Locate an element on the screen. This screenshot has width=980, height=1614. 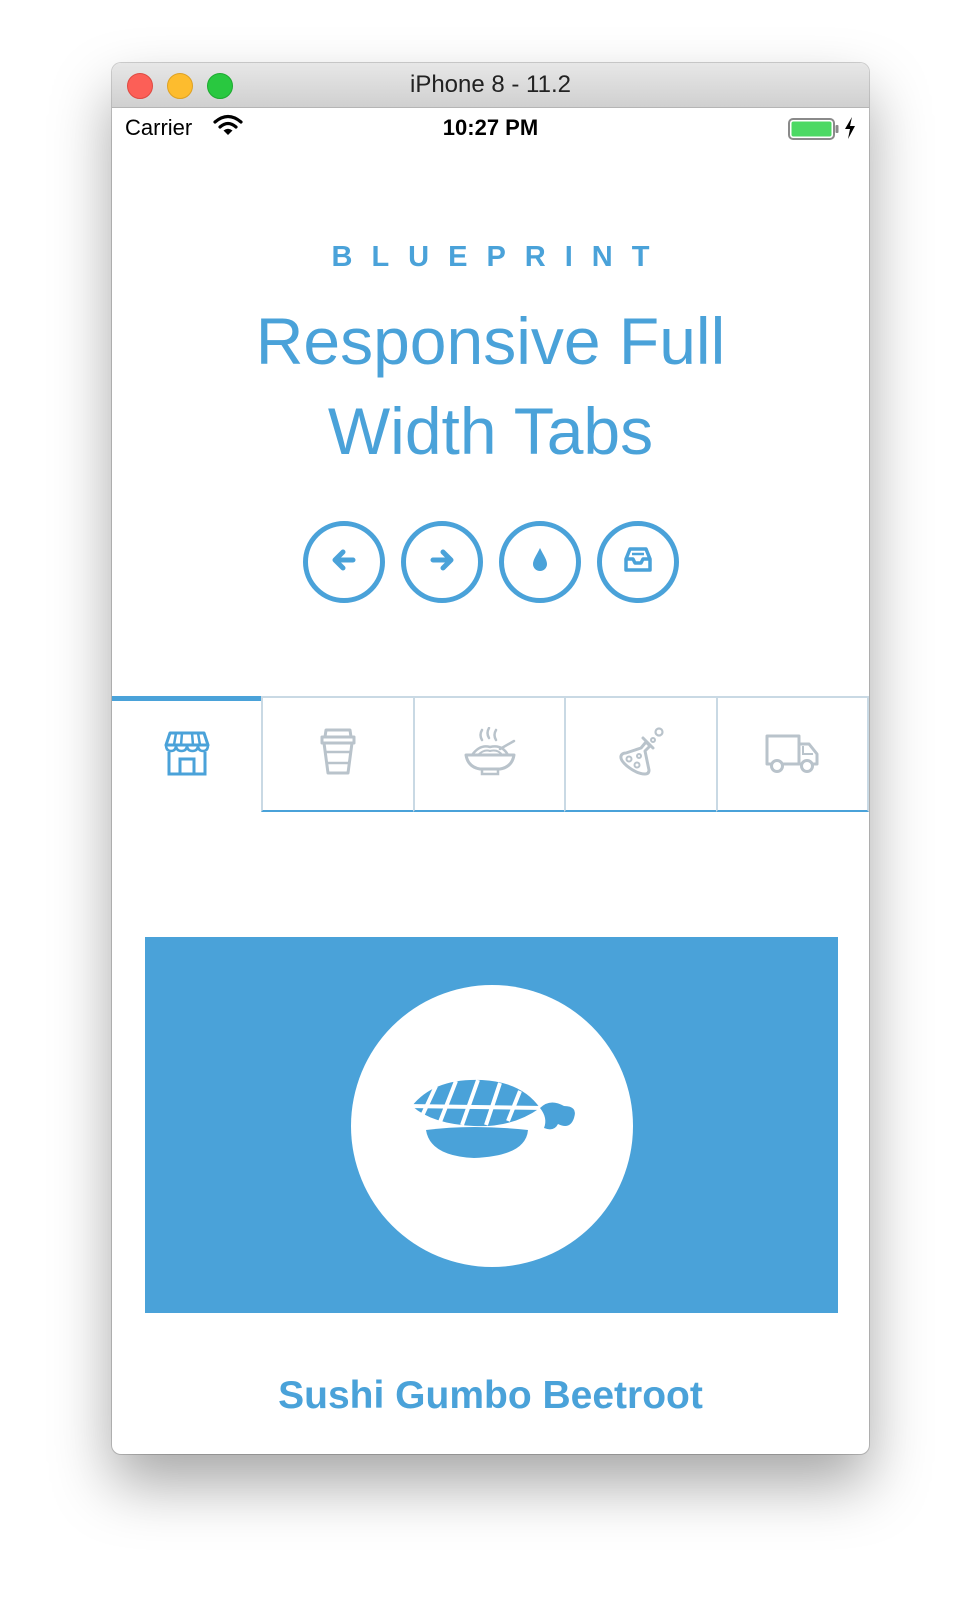
arrow-right-icon is located at coordinates (442, 562).